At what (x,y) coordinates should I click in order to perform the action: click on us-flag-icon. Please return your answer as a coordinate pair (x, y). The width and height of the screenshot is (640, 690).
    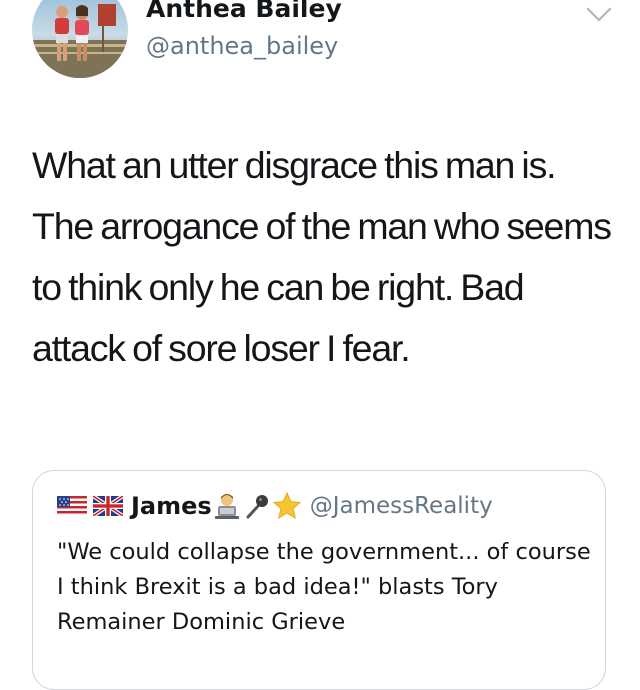
    Looking at the image, I should click on (72, 506).